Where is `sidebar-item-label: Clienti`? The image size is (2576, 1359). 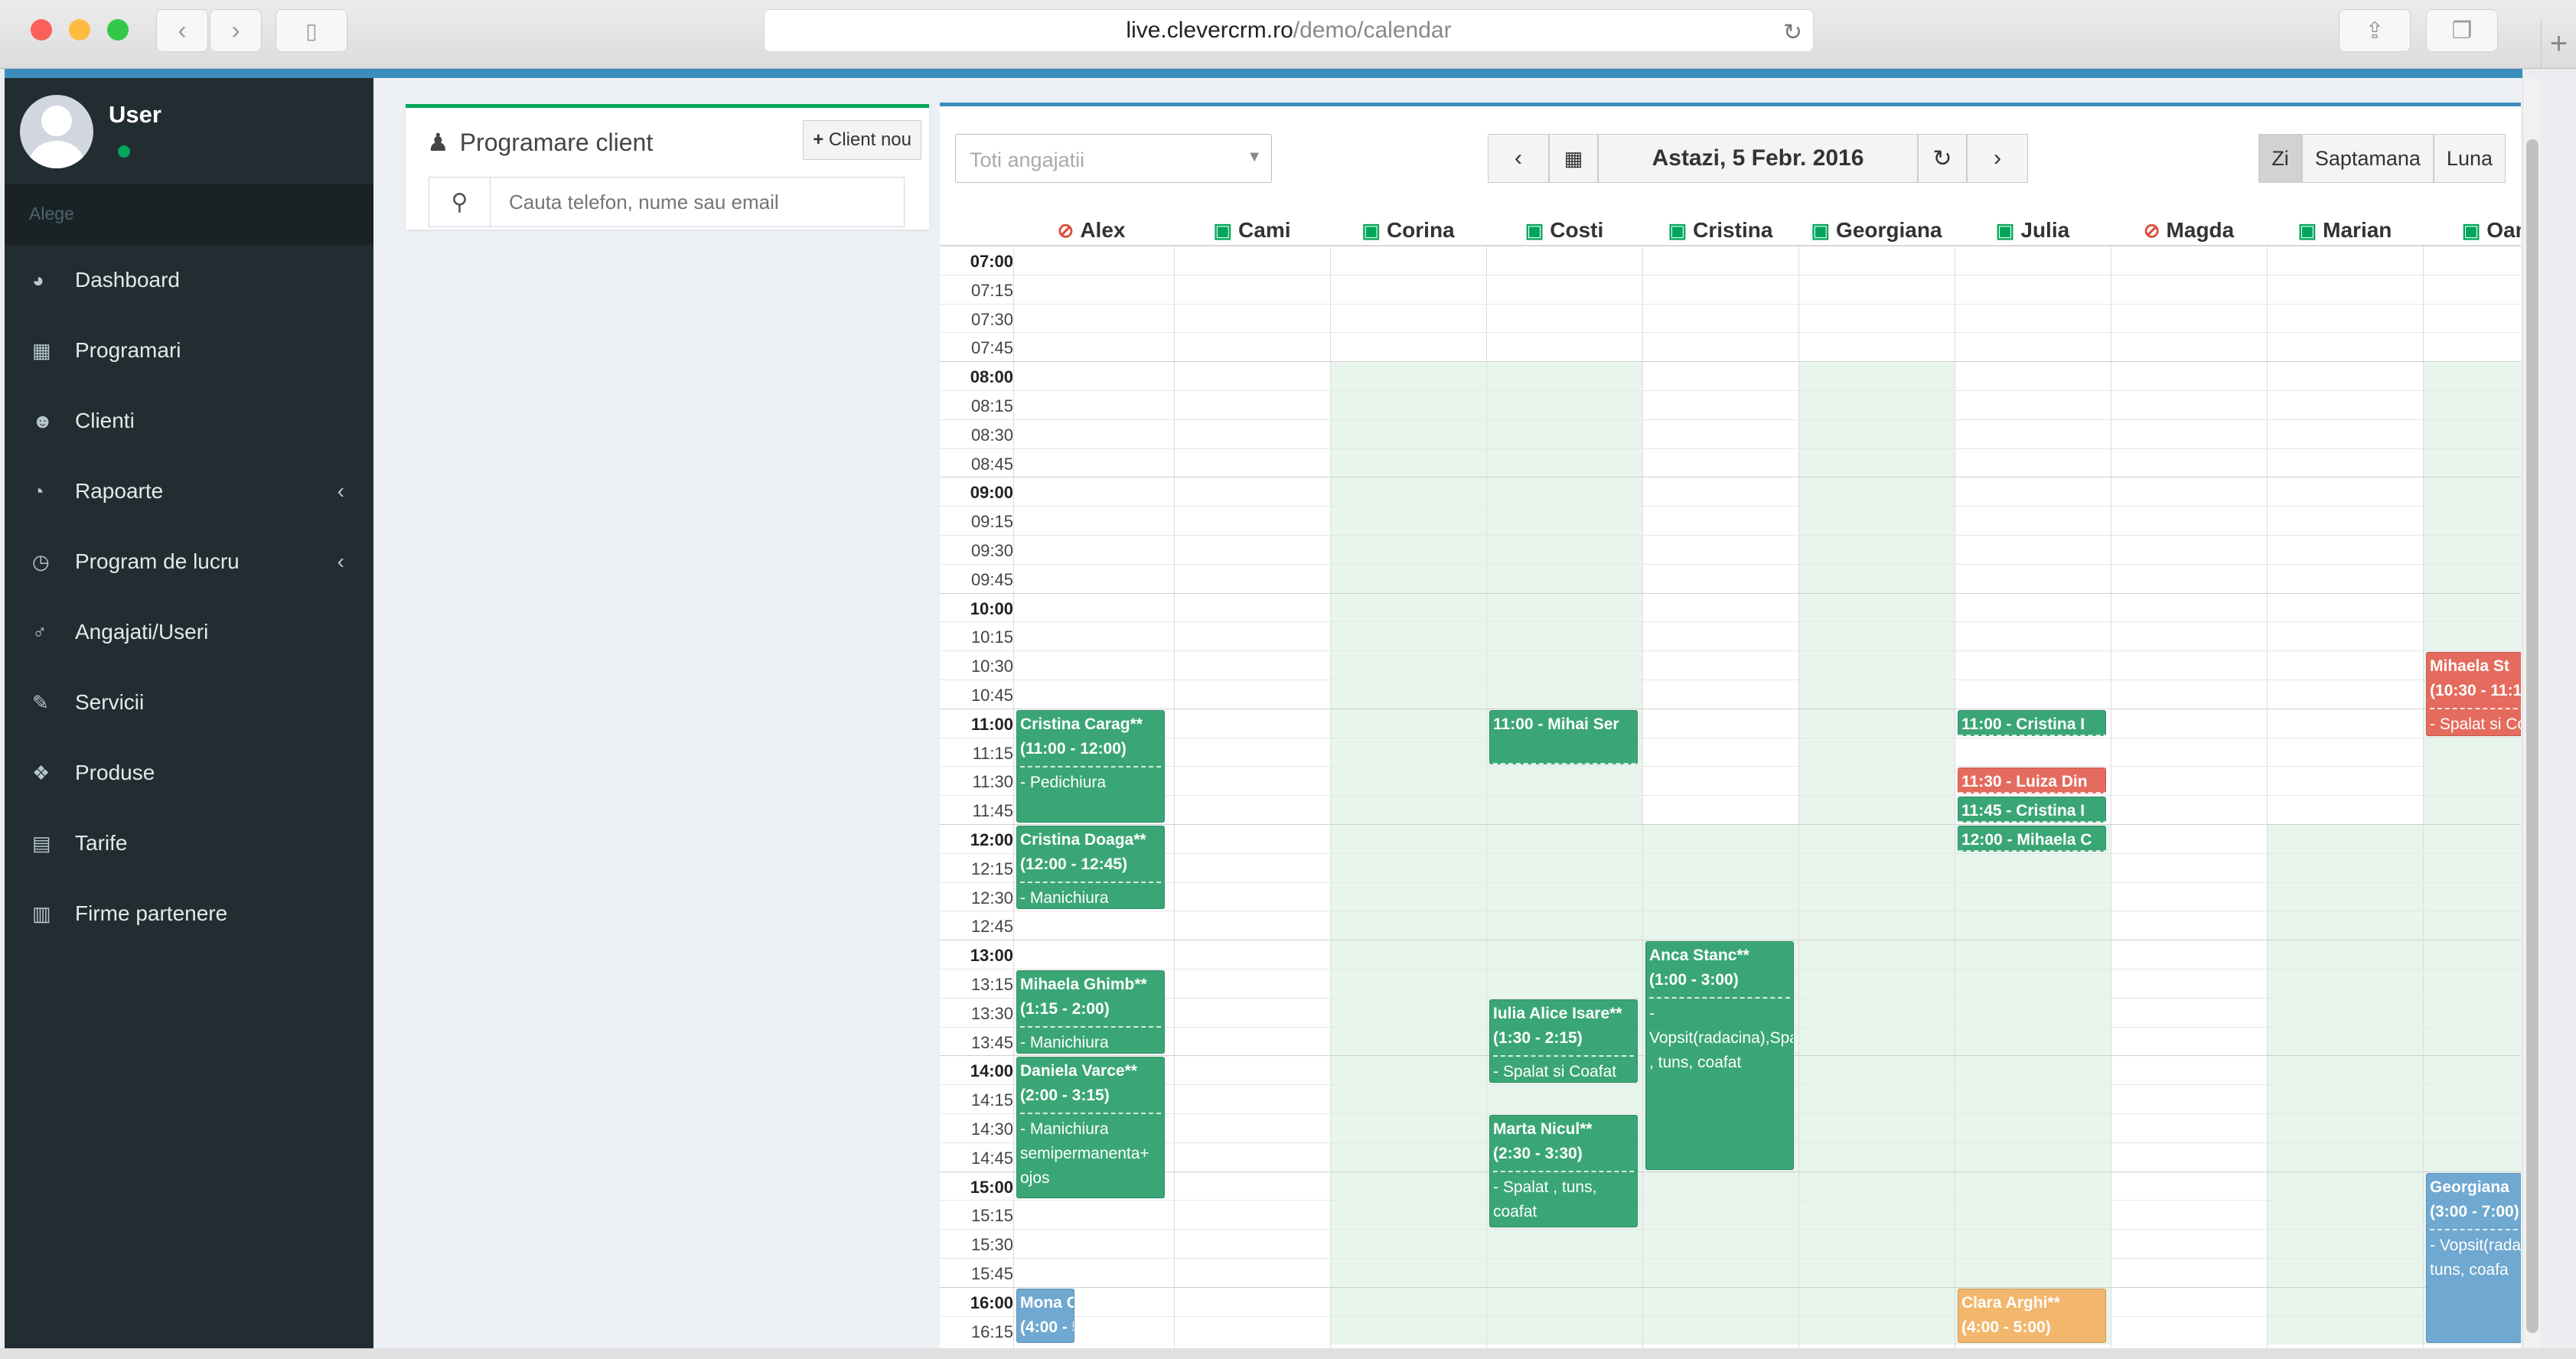
sidebar-item-label: Clienti is located at coordinates (105, 420).